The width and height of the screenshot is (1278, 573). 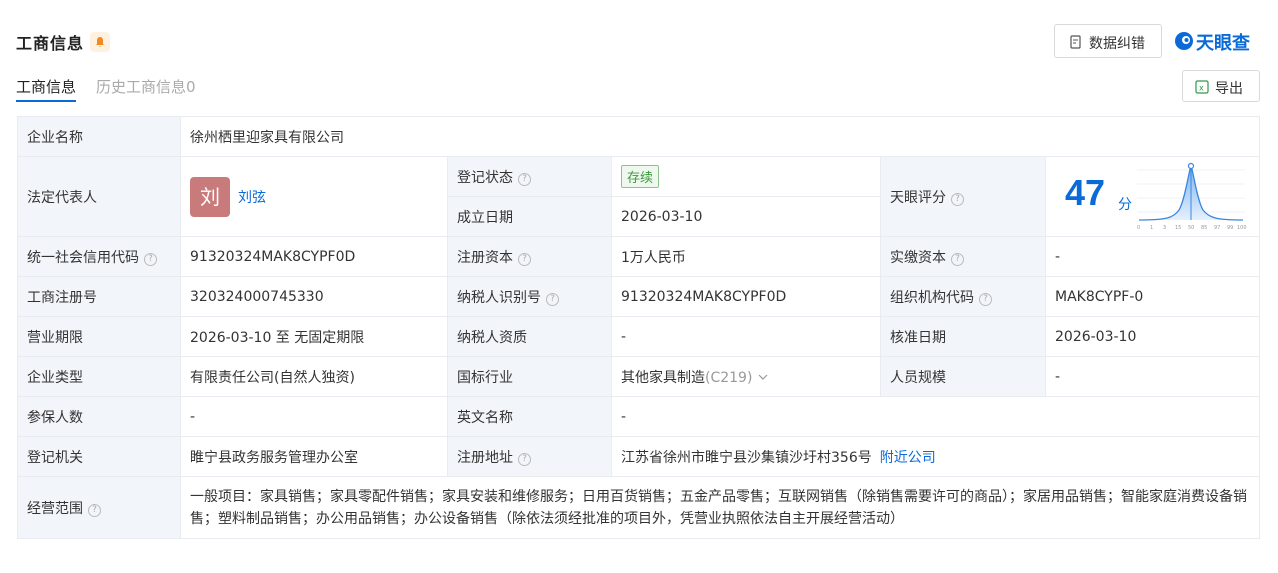 I want to click on company-name-label: 企业名称, so click(x=99, y=136).